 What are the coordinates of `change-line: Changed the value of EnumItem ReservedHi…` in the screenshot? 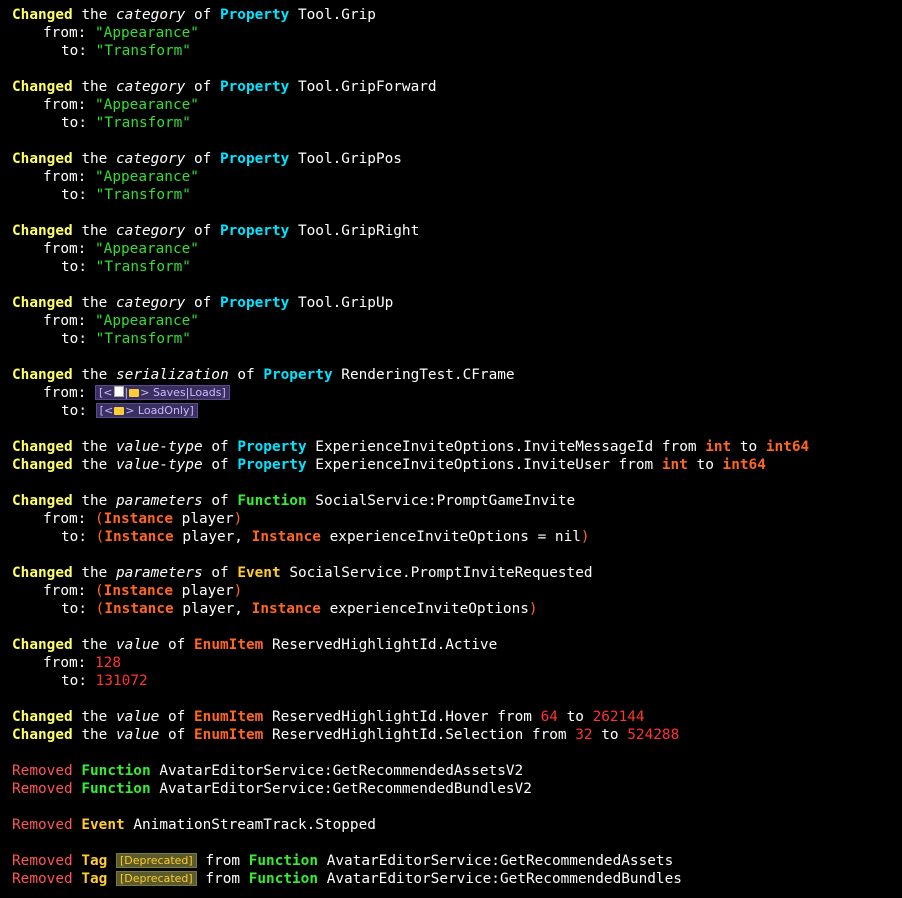 It's located at (457, 717).